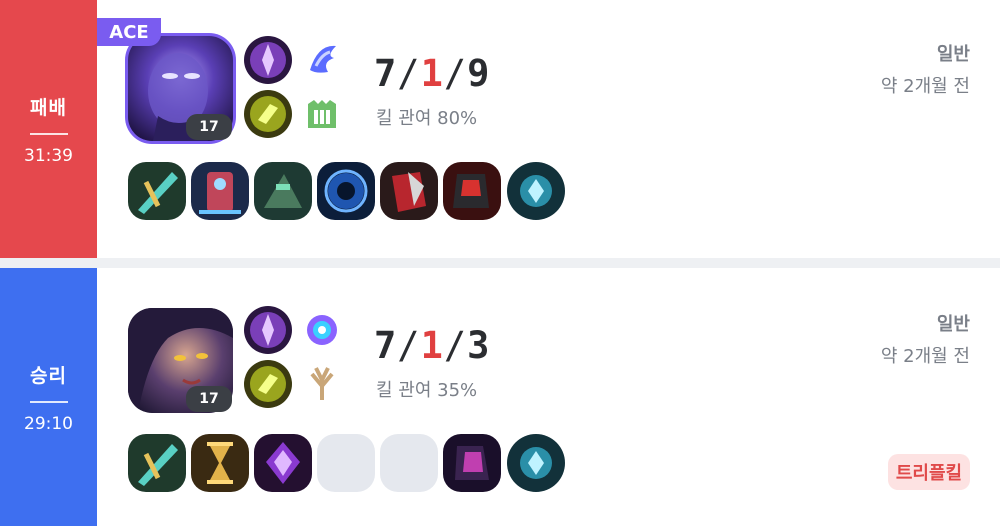  What do you see at coordinates (48, 155) in the screenshot?
I see `game-duration: 31:39` at bounding box center [48, 155].